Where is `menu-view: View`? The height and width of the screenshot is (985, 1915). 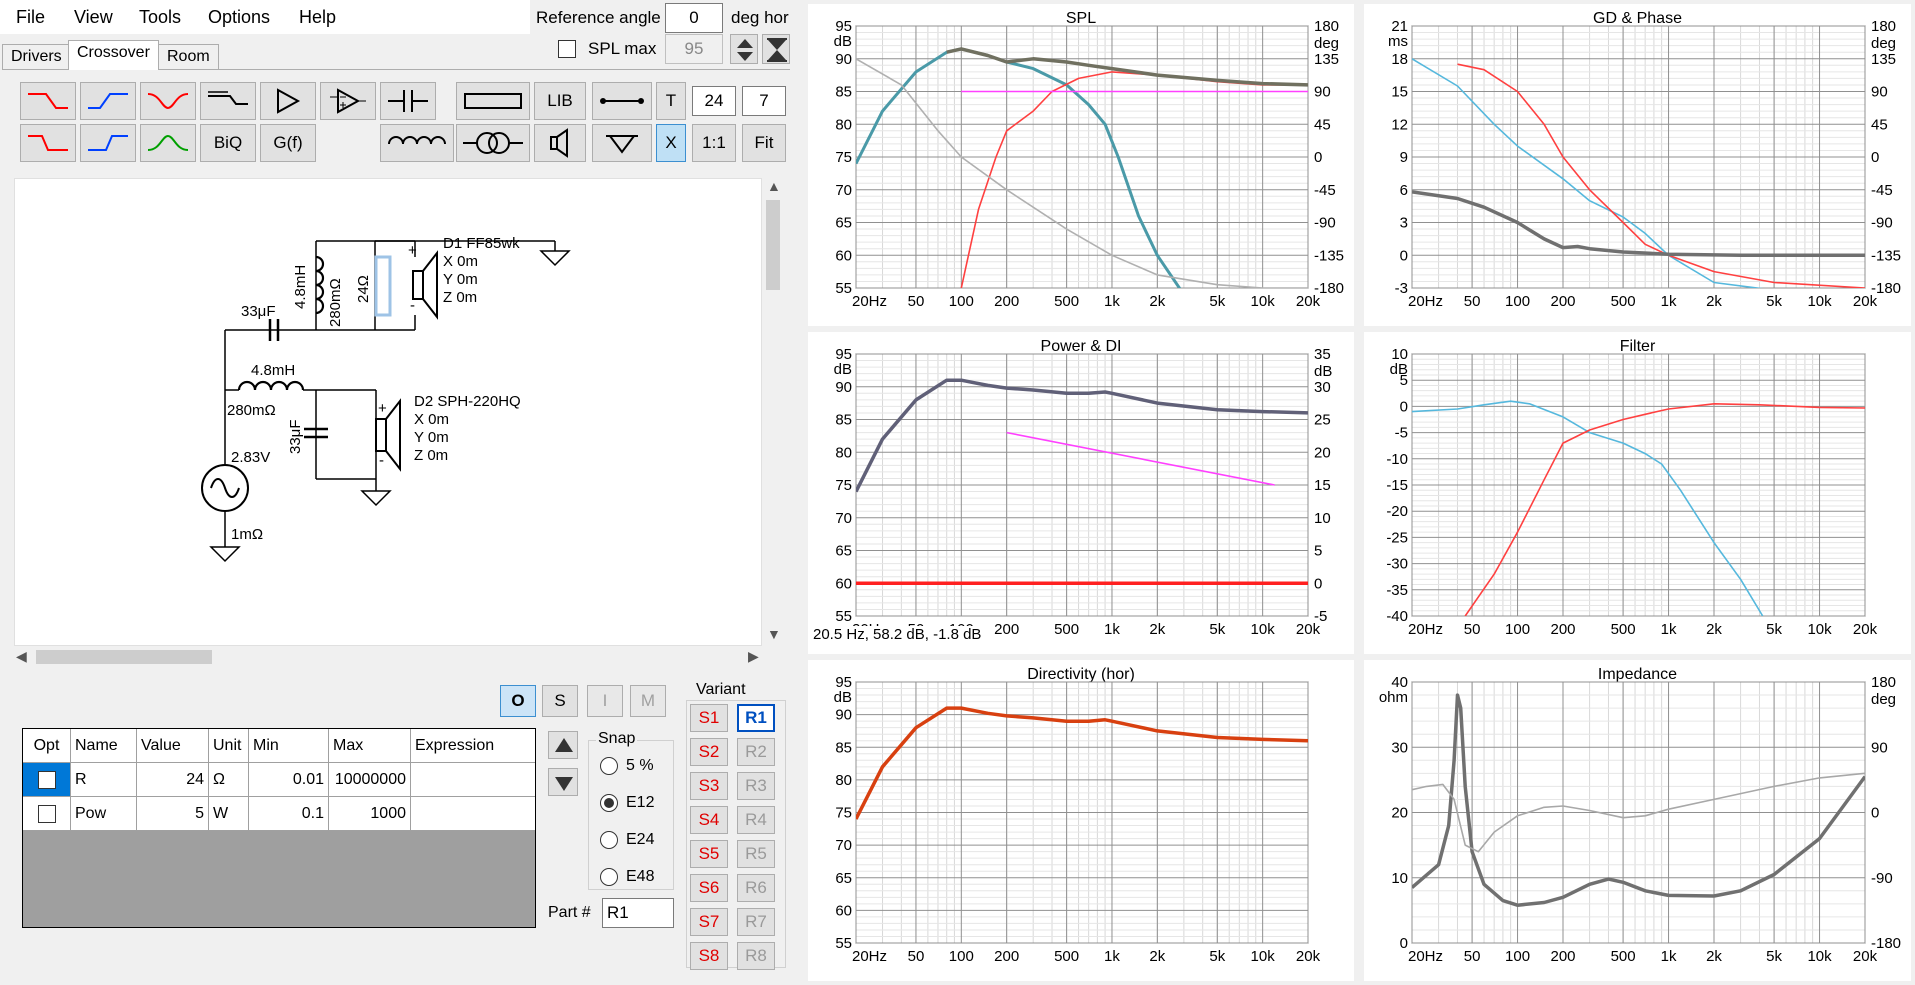 menu-view: View is located at coordinates (93, 17).